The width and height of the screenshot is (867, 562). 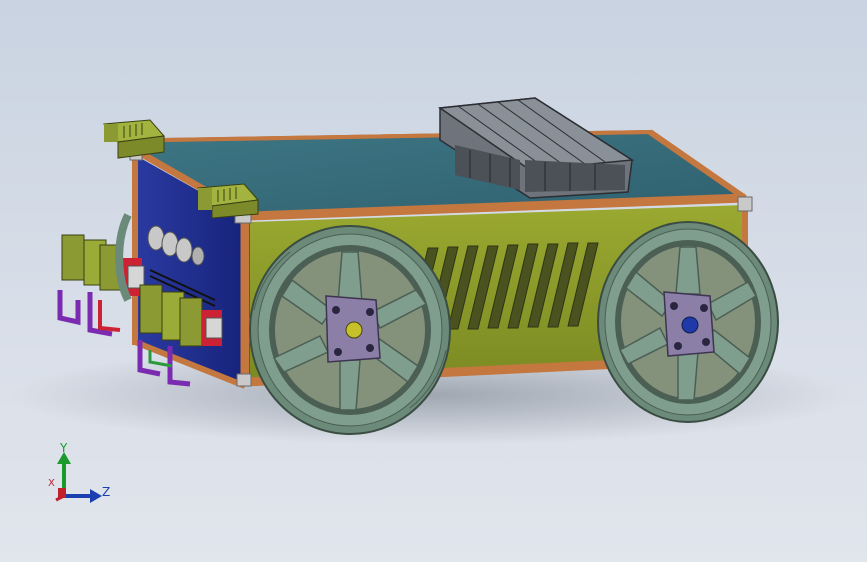 I want to click on axle-cap-rear, so click(x=690, y=325).